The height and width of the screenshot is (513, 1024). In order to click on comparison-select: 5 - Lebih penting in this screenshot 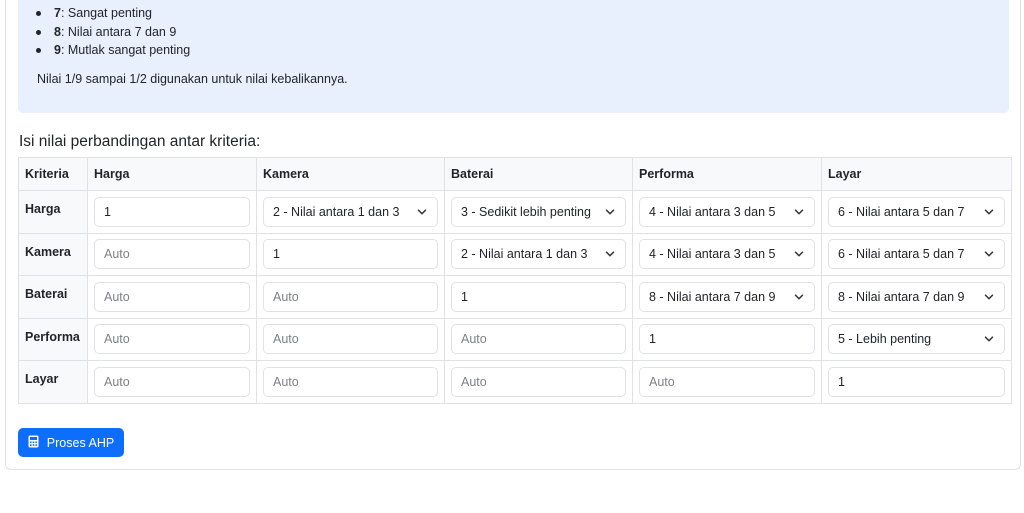, I will do `click(916, 339)`.